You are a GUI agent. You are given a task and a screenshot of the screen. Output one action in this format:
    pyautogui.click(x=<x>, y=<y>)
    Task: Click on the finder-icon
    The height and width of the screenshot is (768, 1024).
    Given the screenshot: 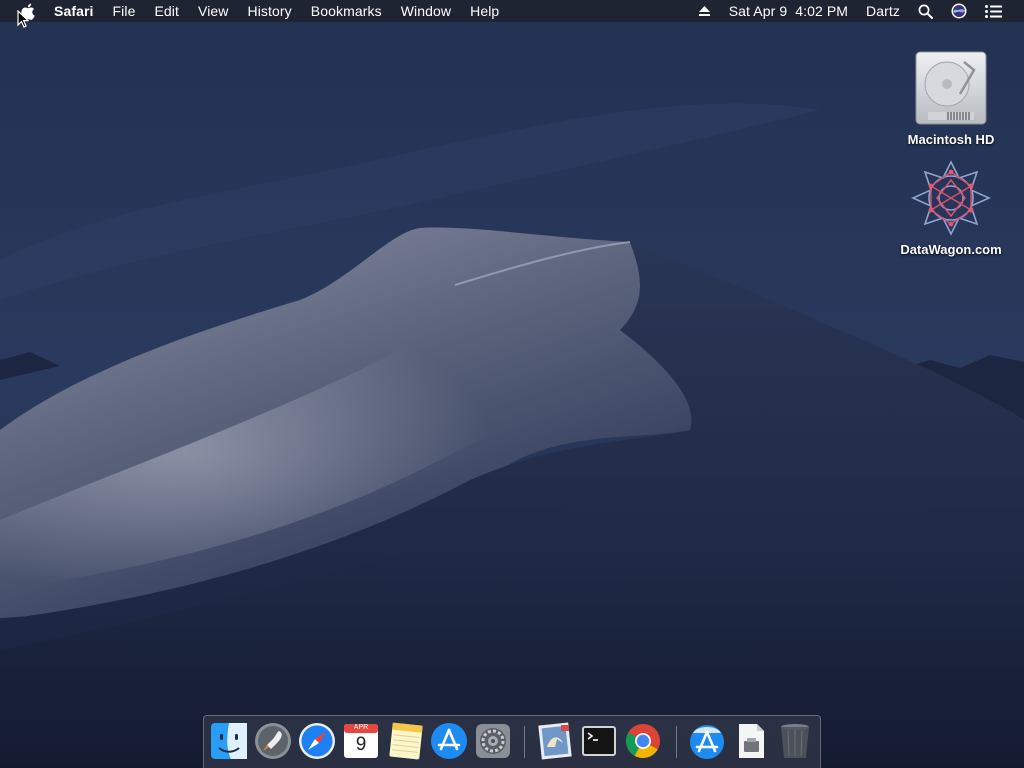 What is the action you would take?
    pyautogui.click(x=229, y=741)
    